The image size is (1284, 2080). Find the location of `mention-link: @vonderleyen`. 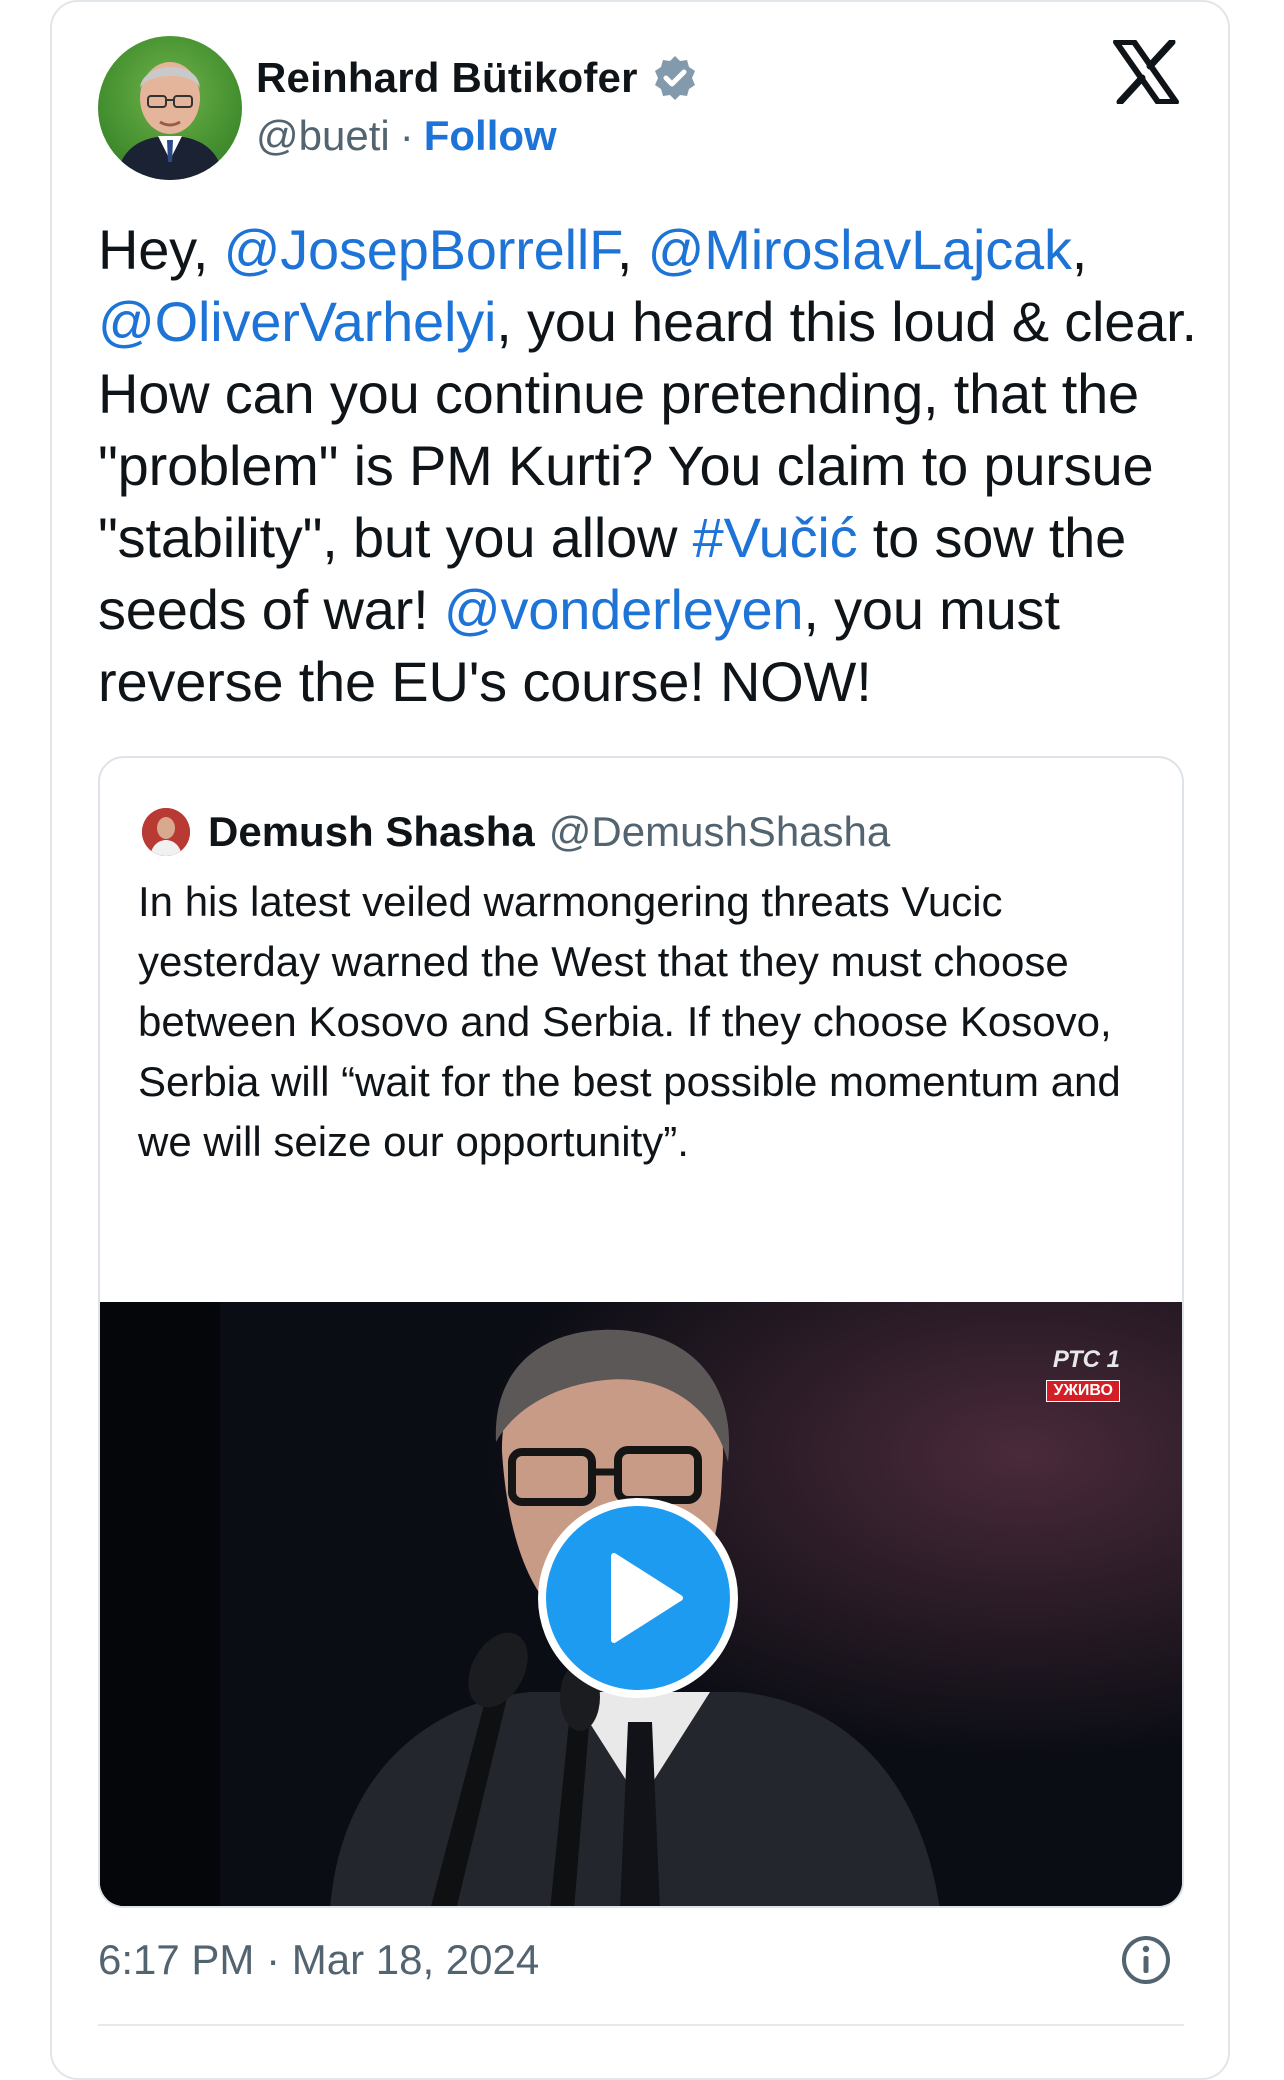

mention-link: @vonderleyen is located at coordinates (624, 609).